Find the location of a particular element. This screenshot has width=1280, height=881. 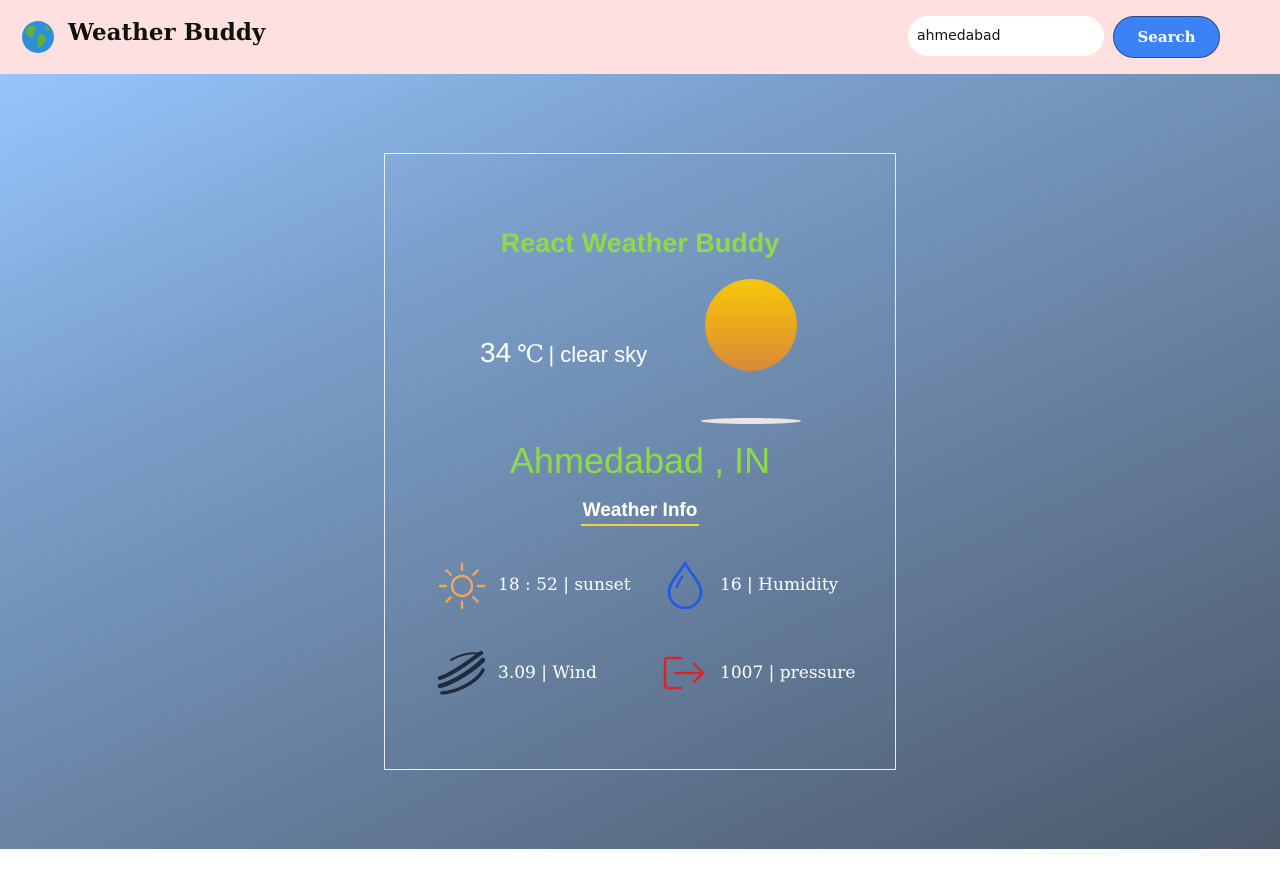

sun-icon is located at coordinates (751, 325).